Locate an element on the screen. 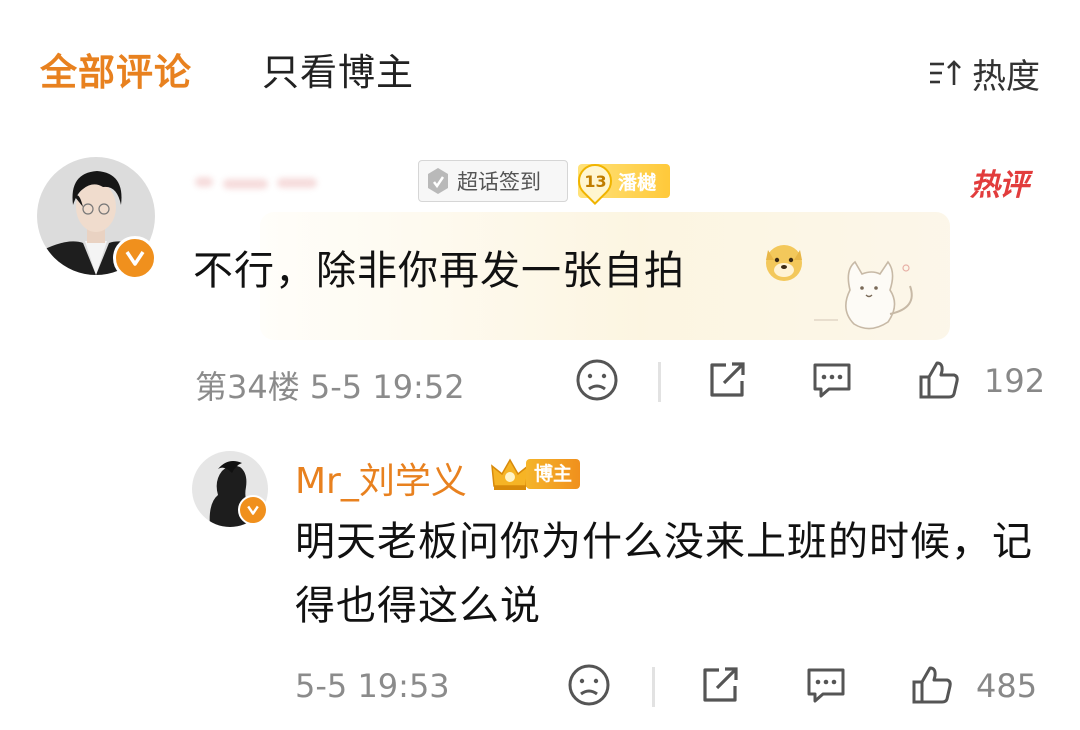 The height and width of the screenshot is (730, 1080). fan-group-name: 潘樾 is located at coordinates (637, 182).